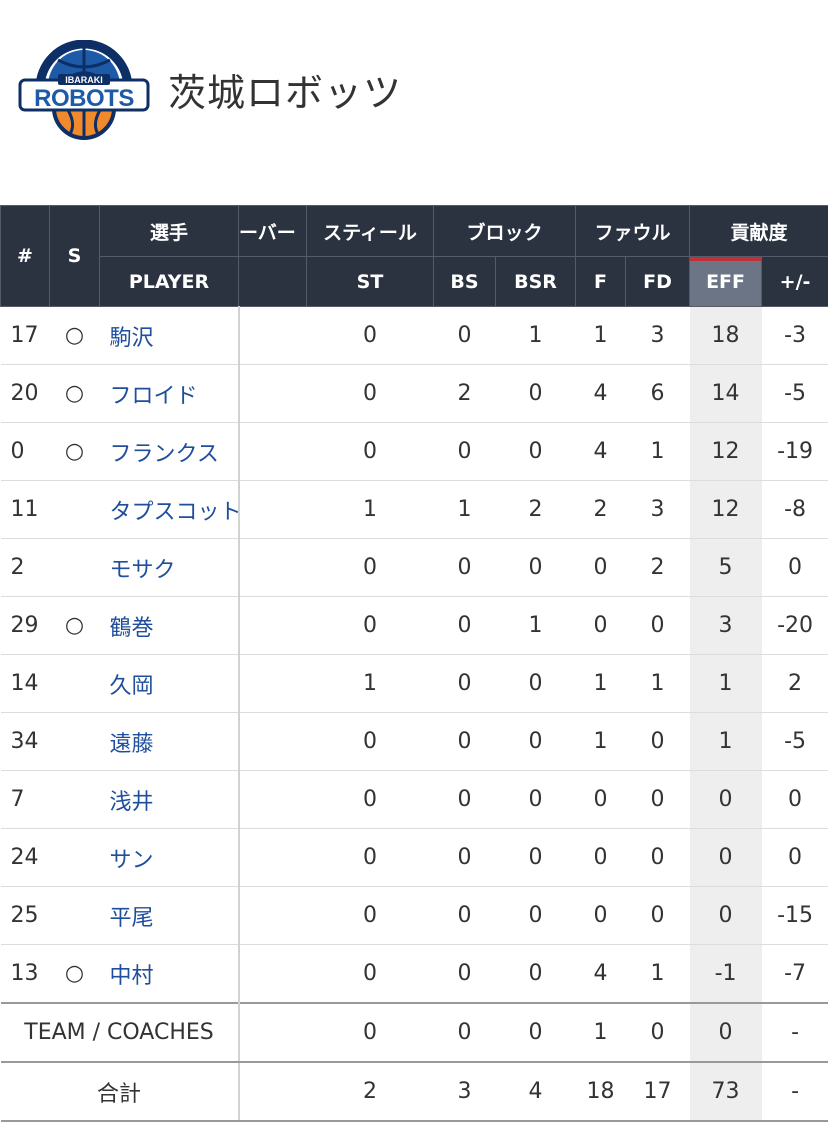 The image size is (828, 1148). I want to click on player-name-link: フランクス, so click(169, 451).